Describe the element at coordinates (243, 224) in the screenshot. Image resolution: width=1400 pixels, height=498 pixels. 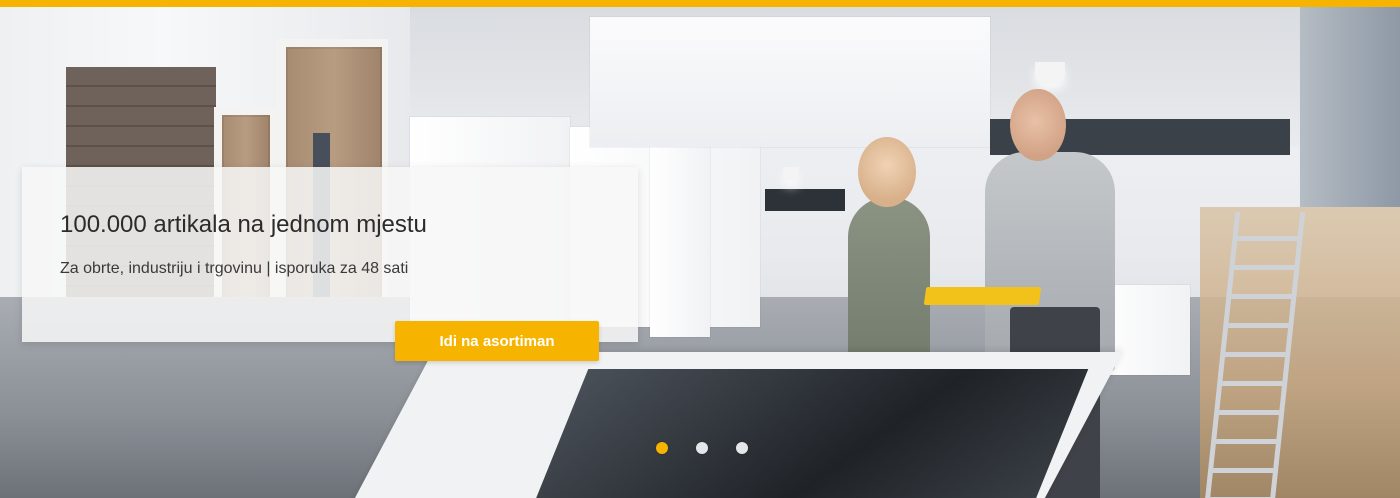
I see `hero-title: 100.000 artikala na jednom mjestu` at that location.